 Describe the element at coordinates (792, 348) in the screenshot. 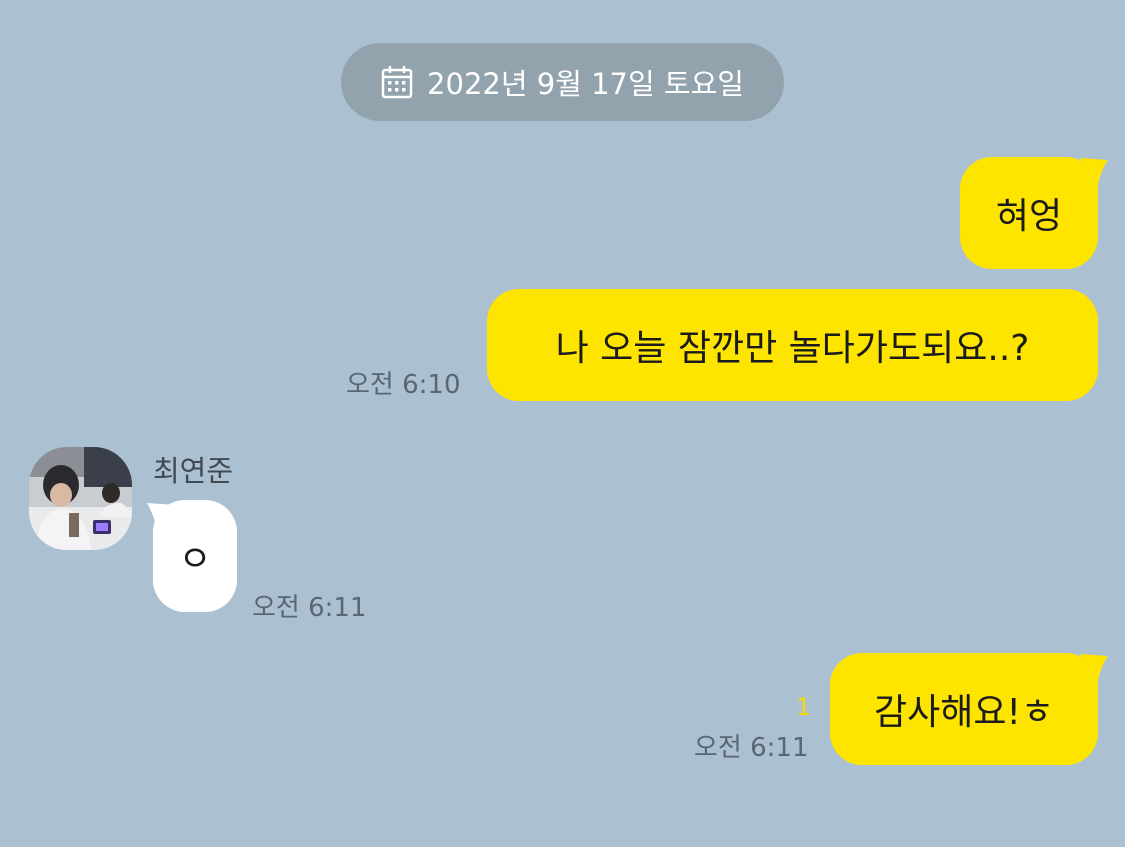

I see `message-text: 나 오늘 잠깐만 놀다가도되요..?` at that location.